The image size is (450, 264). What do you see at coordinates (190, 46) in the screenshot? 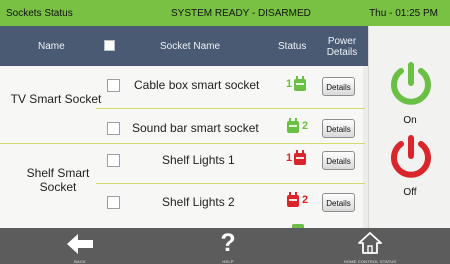
I see `column-socket-name: Socket Name` at bounding box center [190, 46].